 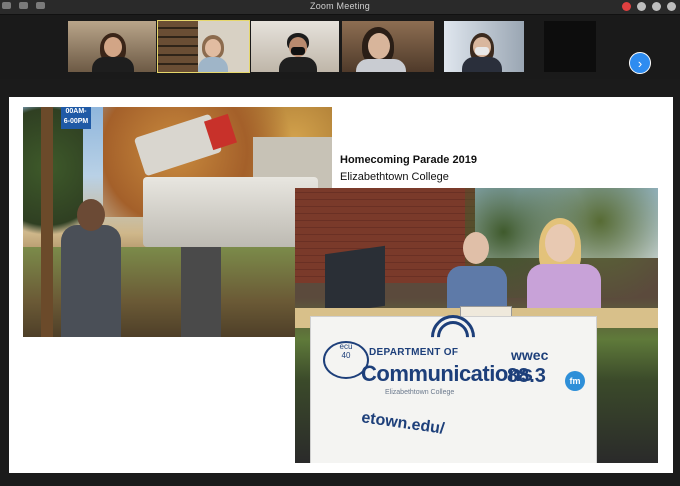 What do you see at coordinates (203, 46) in the screenshot?
I see `participant-video-tile-active` at bounding box center [203, 46].